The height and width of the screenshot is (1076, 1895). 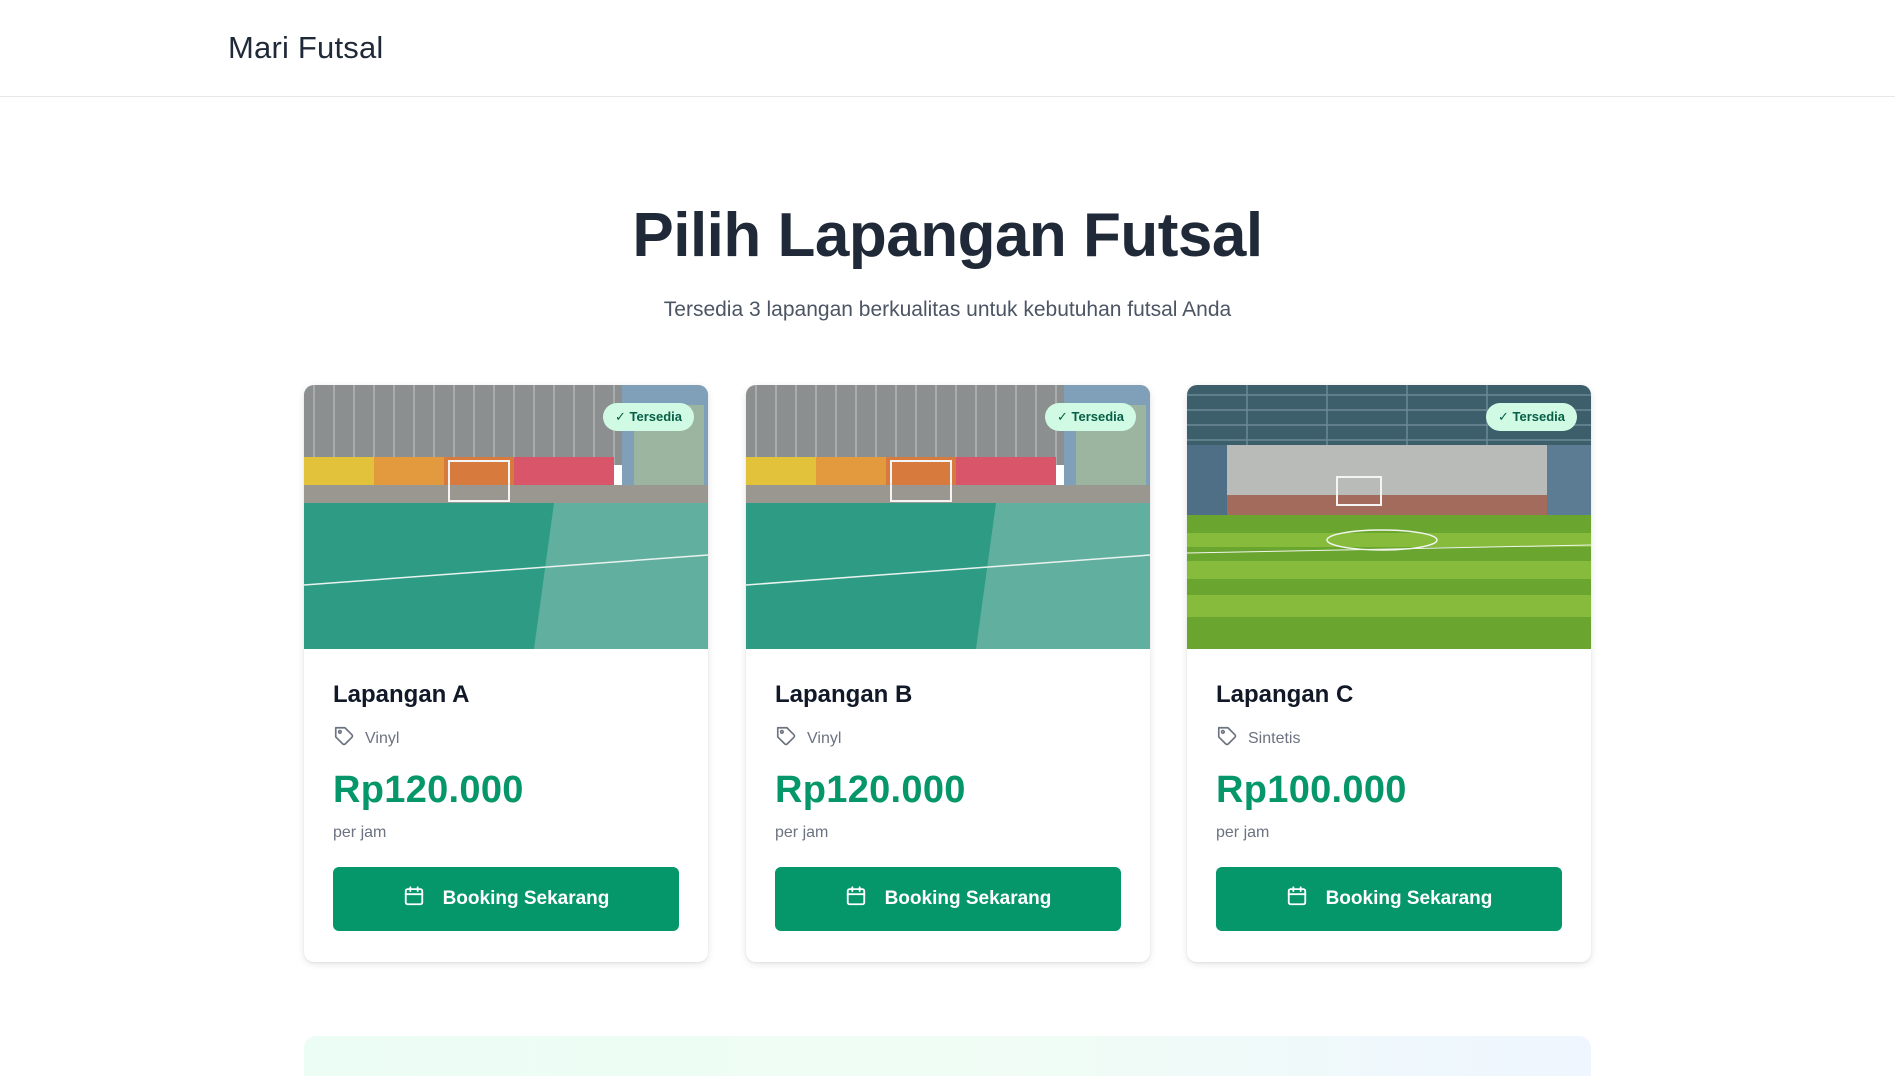 I want to click on court-name: Lapangan C, so click(x=1285, y=694).